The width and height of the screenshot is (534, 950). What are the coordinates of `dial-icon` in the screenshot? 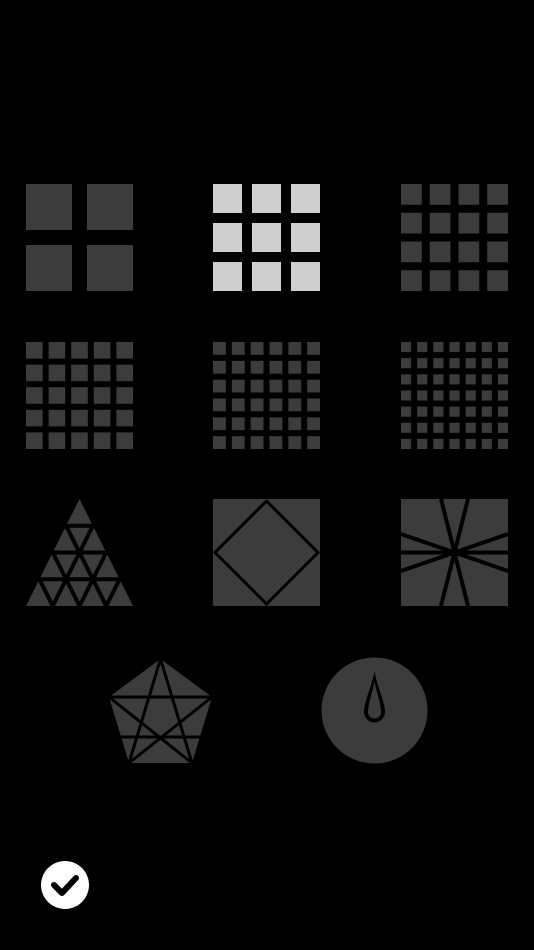 It's located at (374, 710).